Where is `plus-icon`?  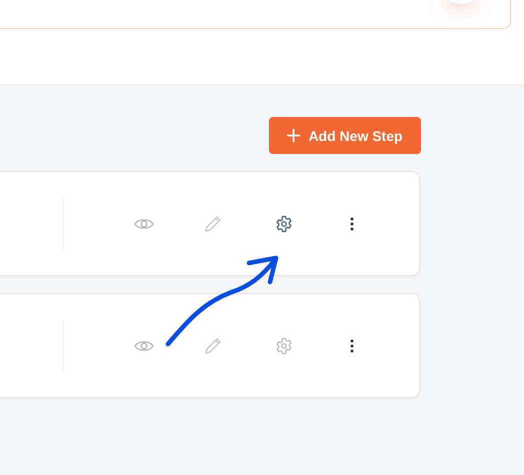
plus-icon is located at coordinates (293, 135).